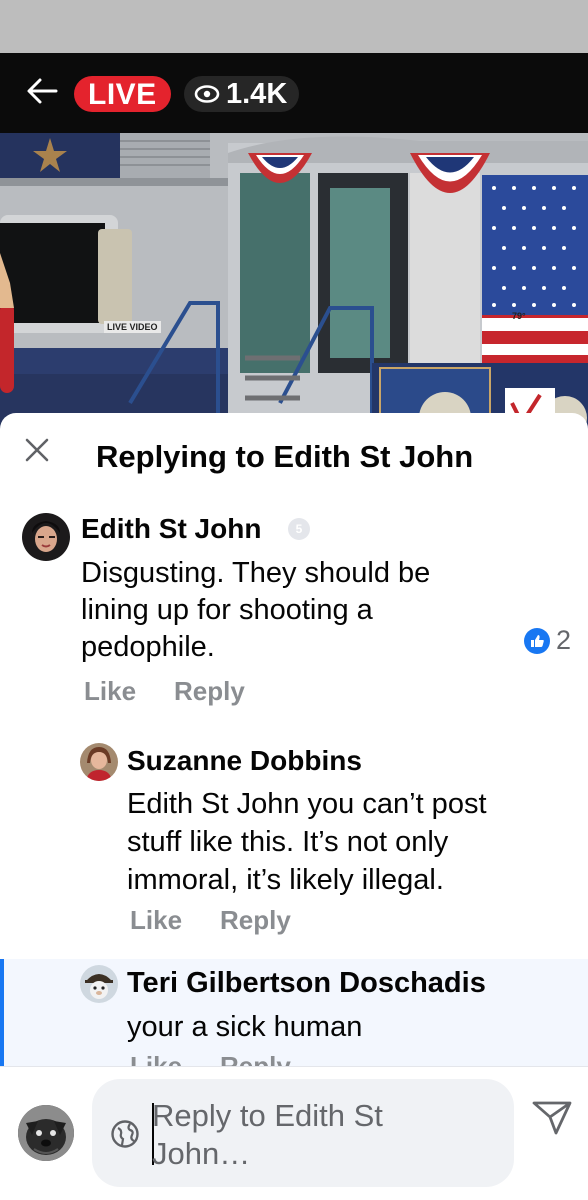 The width and height of the screenshot is (588, 1200). Describe the element at coordinates (299, 529) in the screenshot. I see `top-fan-badge-icon: 5` at that location.